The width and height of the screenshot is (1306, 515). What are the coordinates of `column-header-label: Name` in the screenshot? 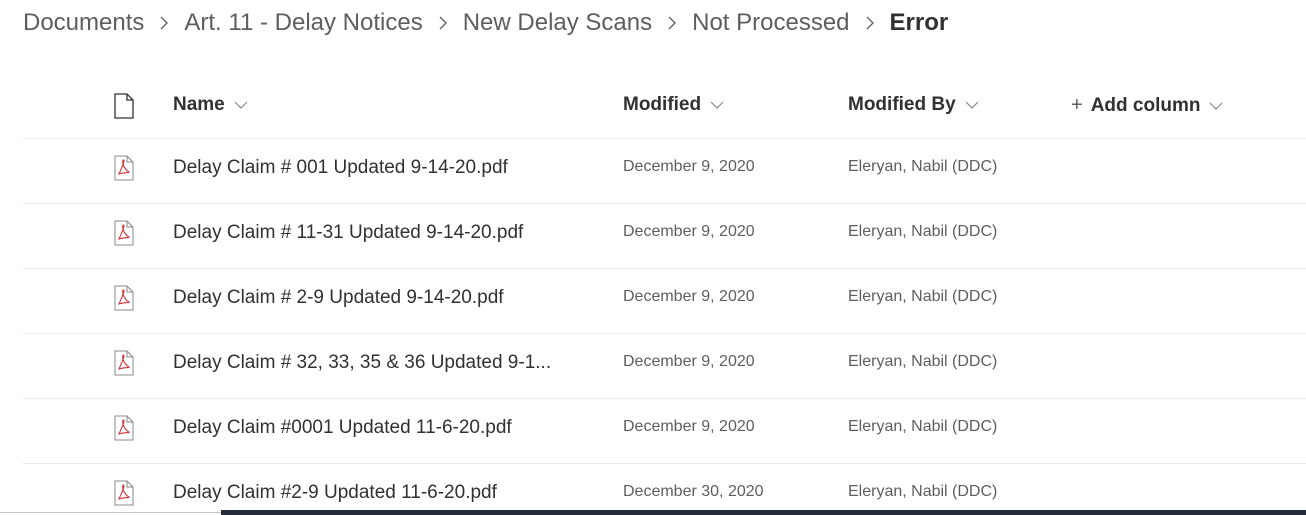 It's located at (199, 104).